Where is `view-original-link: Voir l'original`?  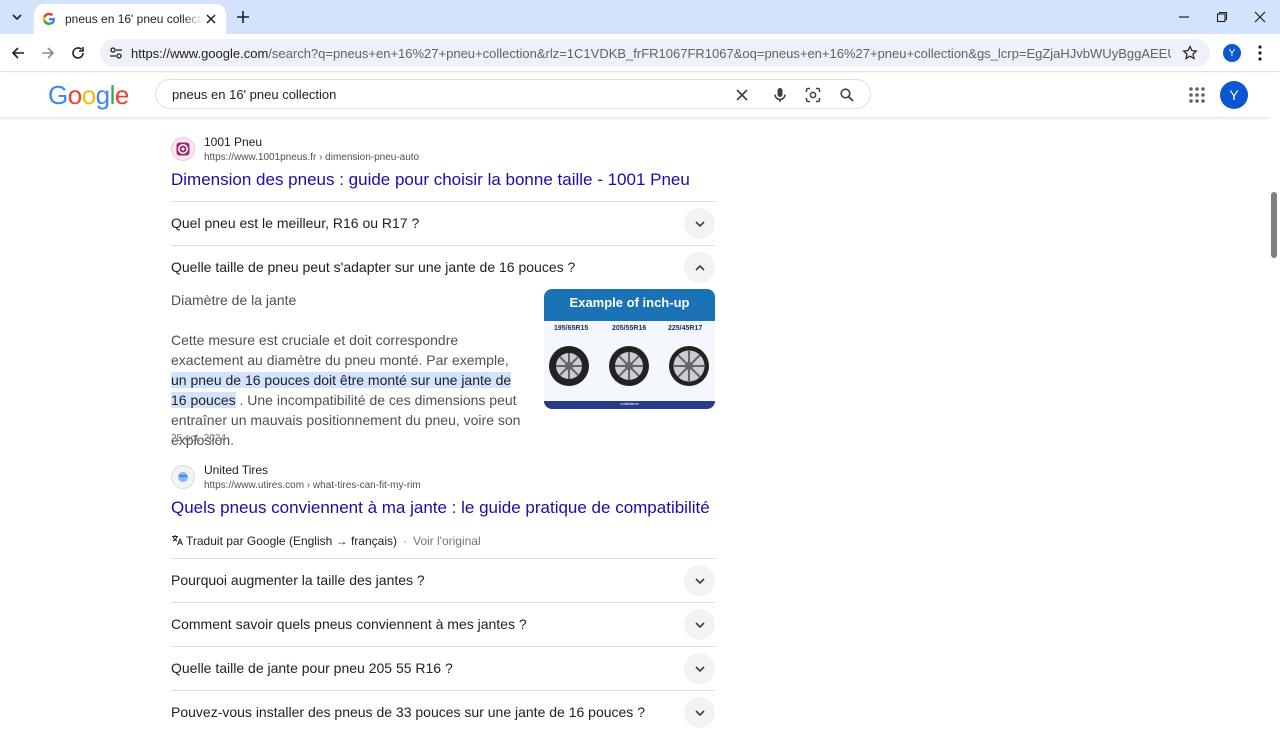 view-original-link: Voir l'original is located at coordinates (447, 541).